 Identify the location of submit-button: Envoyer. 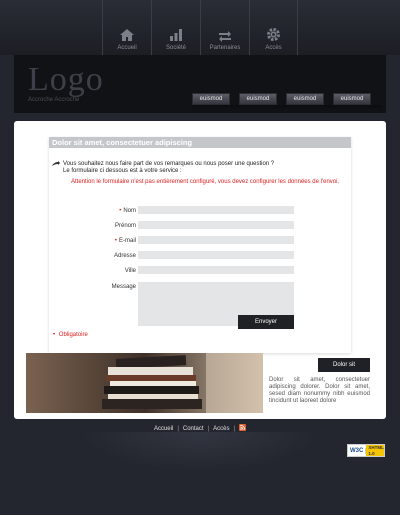
(266, 322).